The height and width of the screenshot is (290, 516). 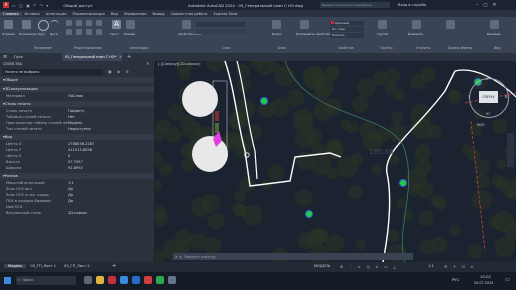 What do you see at coordinates (30, 5) in the screenshot?
I see `qat-icons: ▭ ◫ ▣ ↶ ↷ ▾` at bounding box center [30, 5].